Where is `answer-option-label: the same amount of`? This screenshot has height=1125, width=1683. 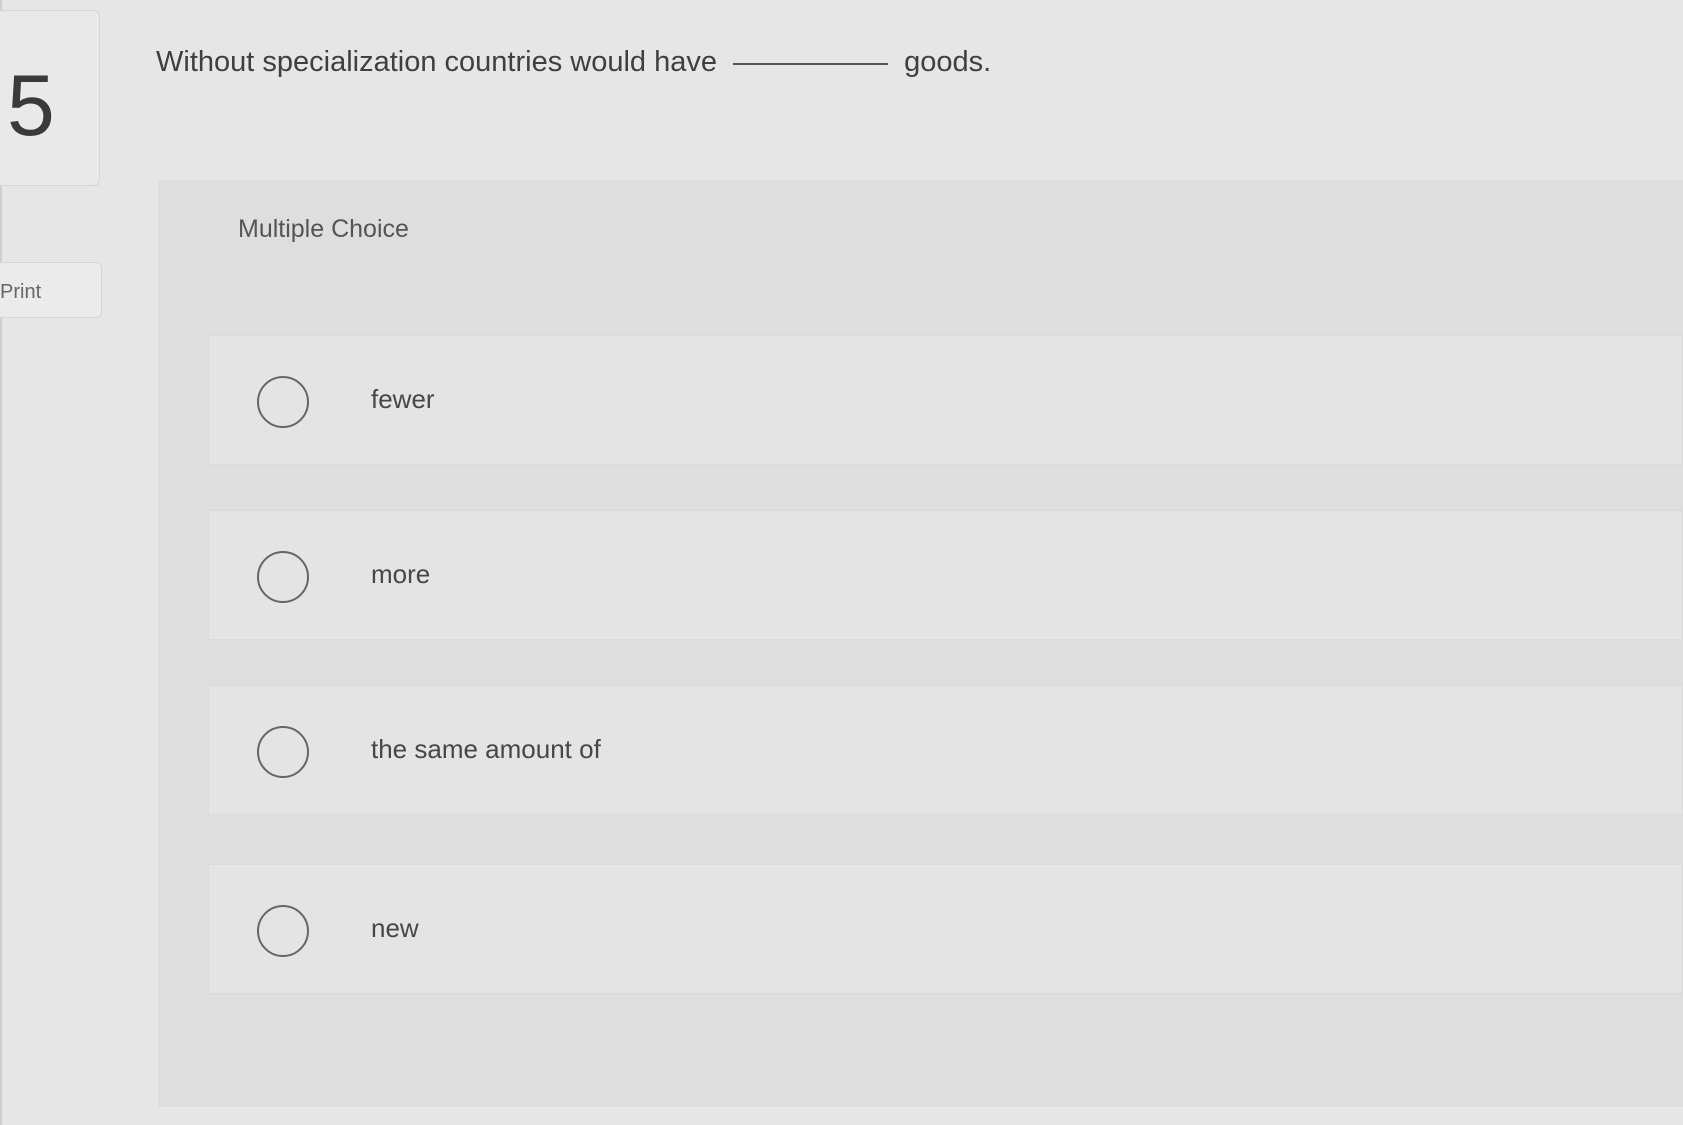 answer-option-label: the same amount of is located at coordinates (486, 749).